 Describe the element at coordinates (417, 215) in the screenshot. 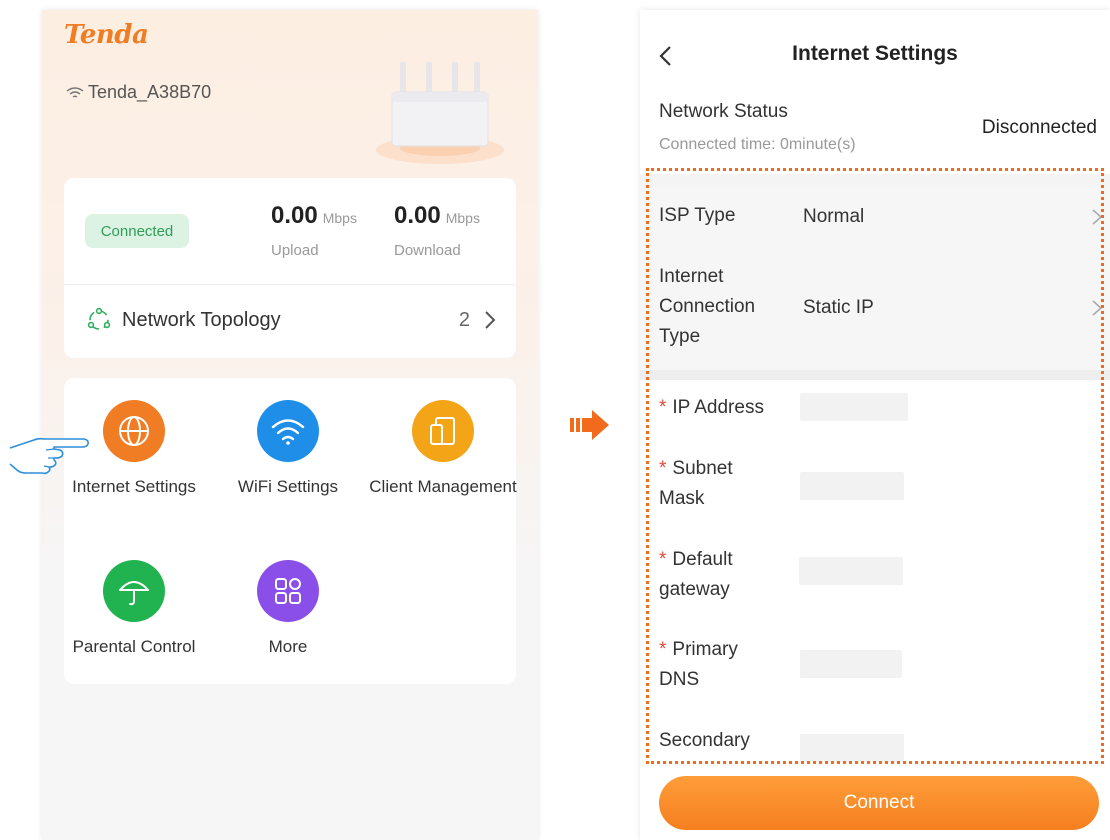

I see `download-value: 0.00` at that location.